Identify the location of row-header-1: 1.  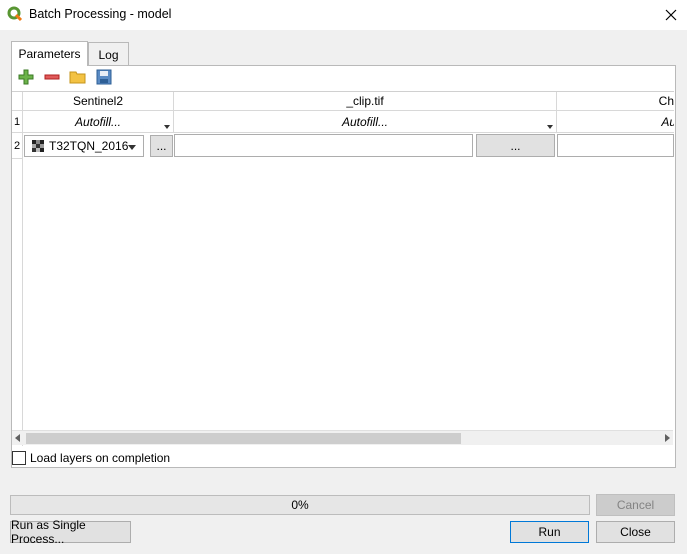
(17, 122).